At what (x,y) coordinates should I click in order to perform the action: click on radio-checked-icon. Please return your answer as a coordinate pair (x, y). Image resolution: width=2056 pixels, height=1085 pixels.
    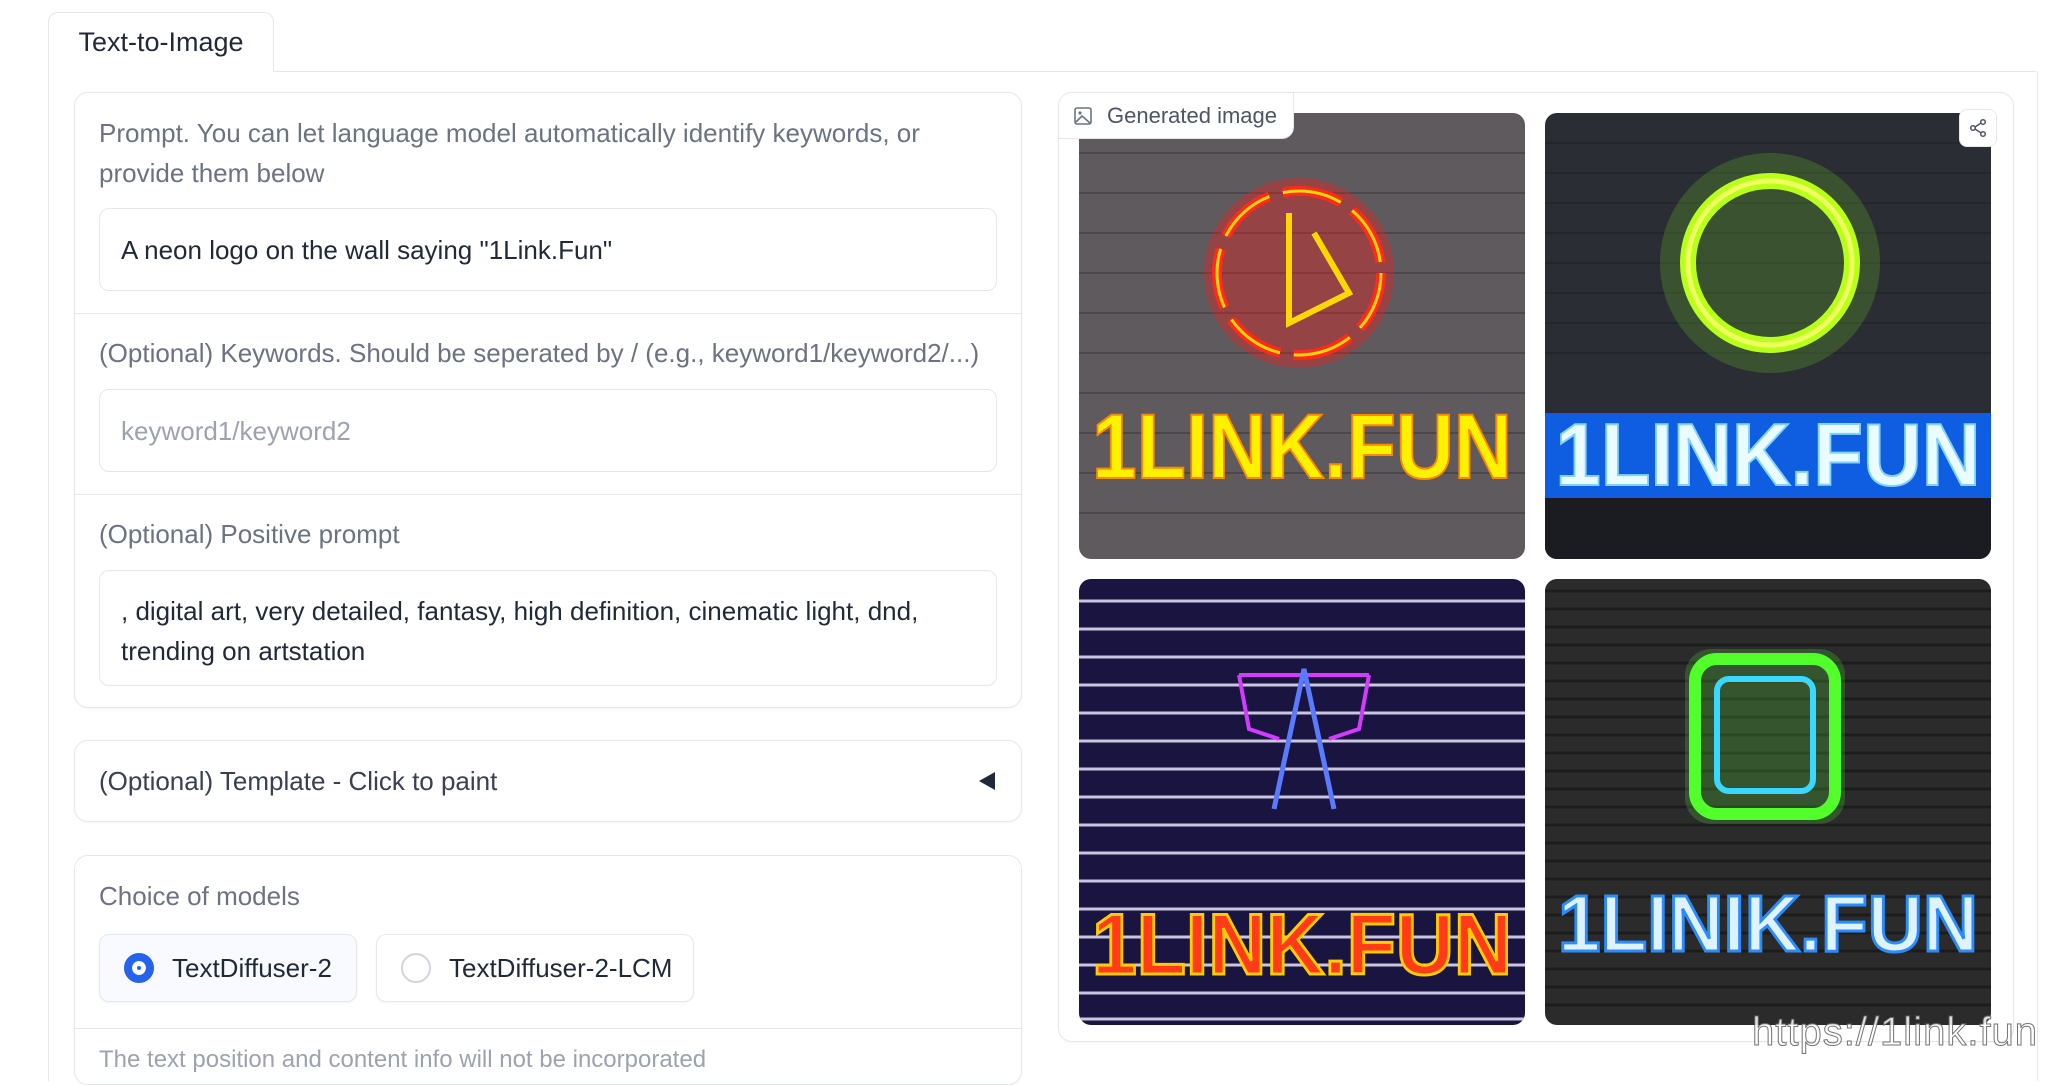
    Looking at the image, I should click on (139, 968).